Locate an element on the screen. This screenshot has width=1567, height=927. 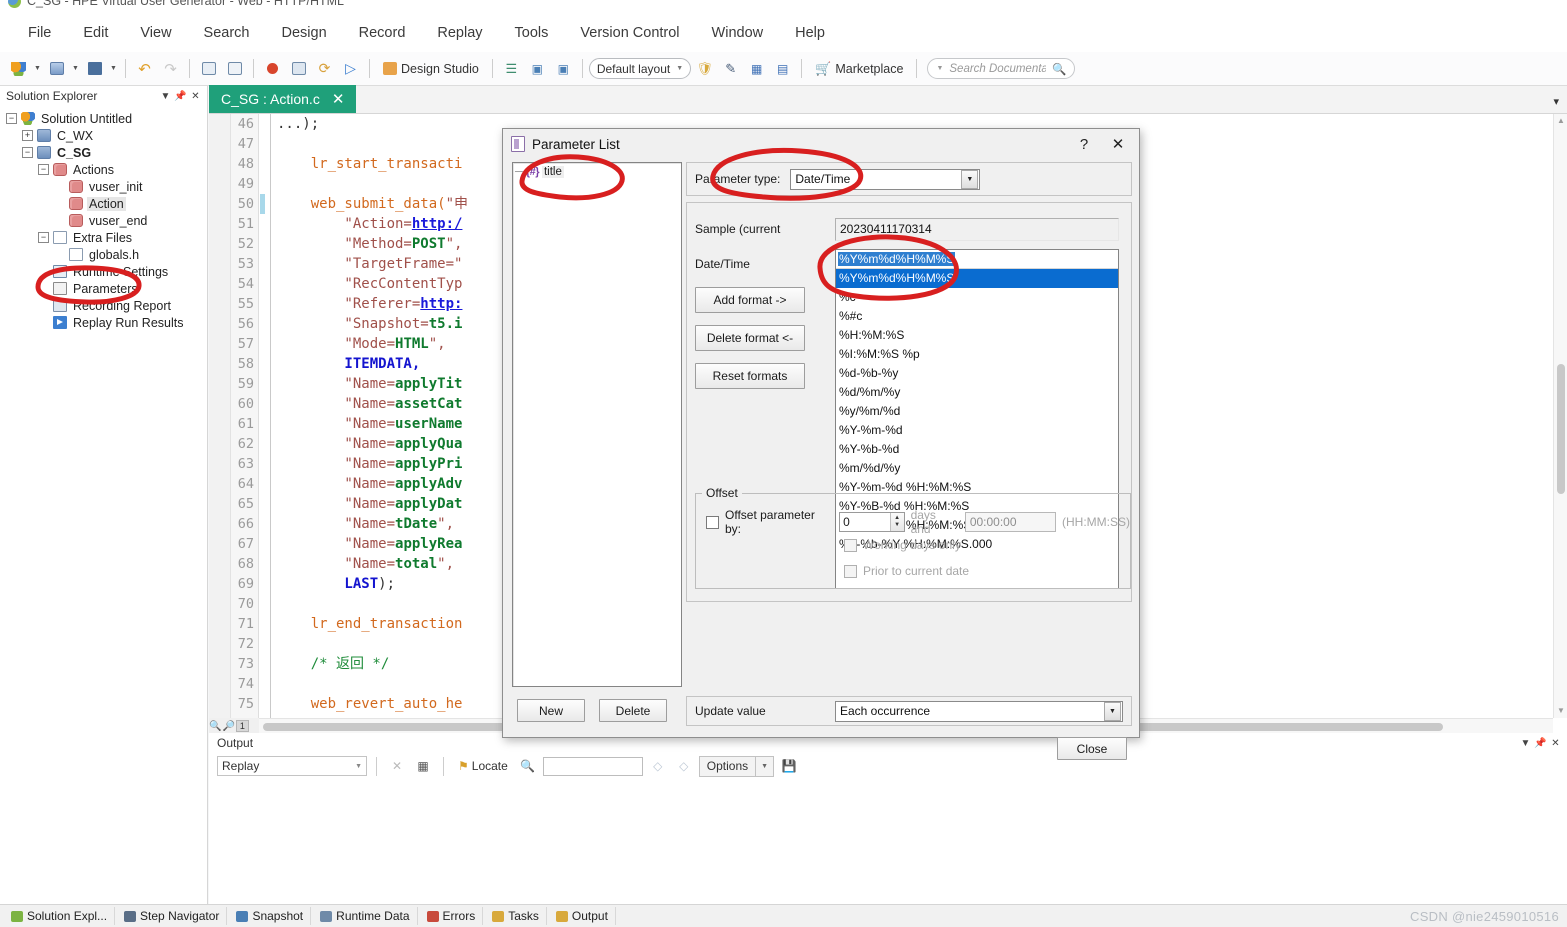
save-icon is located at coordinates (94, 68).